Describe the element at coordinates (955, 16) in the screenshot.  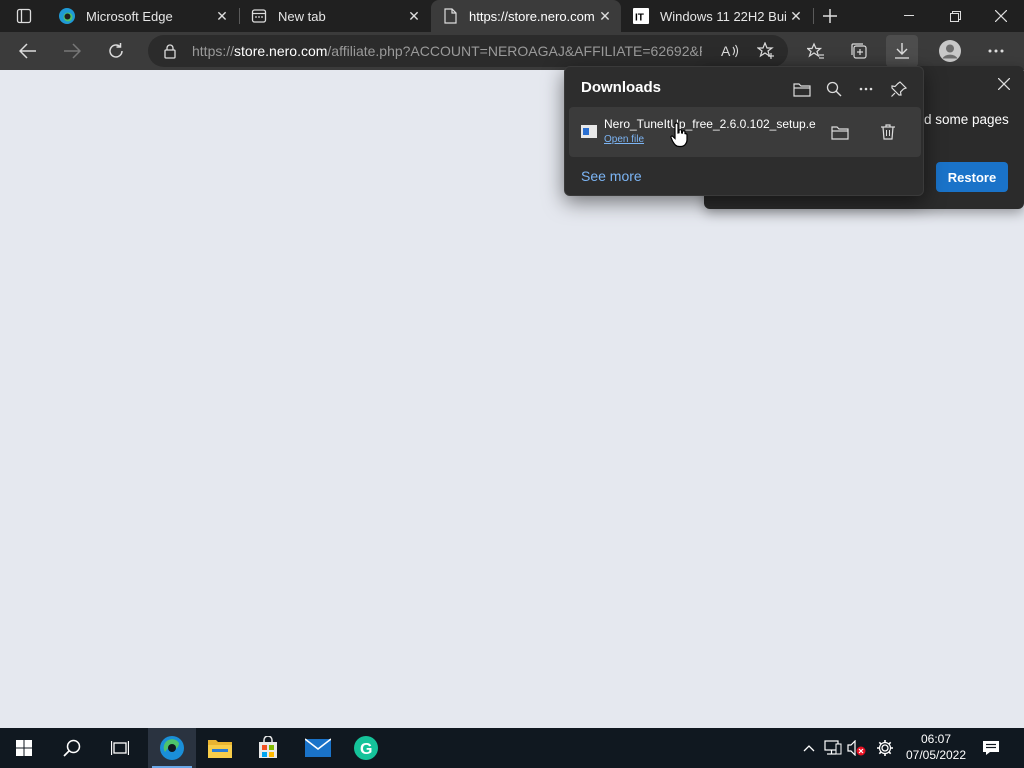
I see `restore-window-icon` at that location.